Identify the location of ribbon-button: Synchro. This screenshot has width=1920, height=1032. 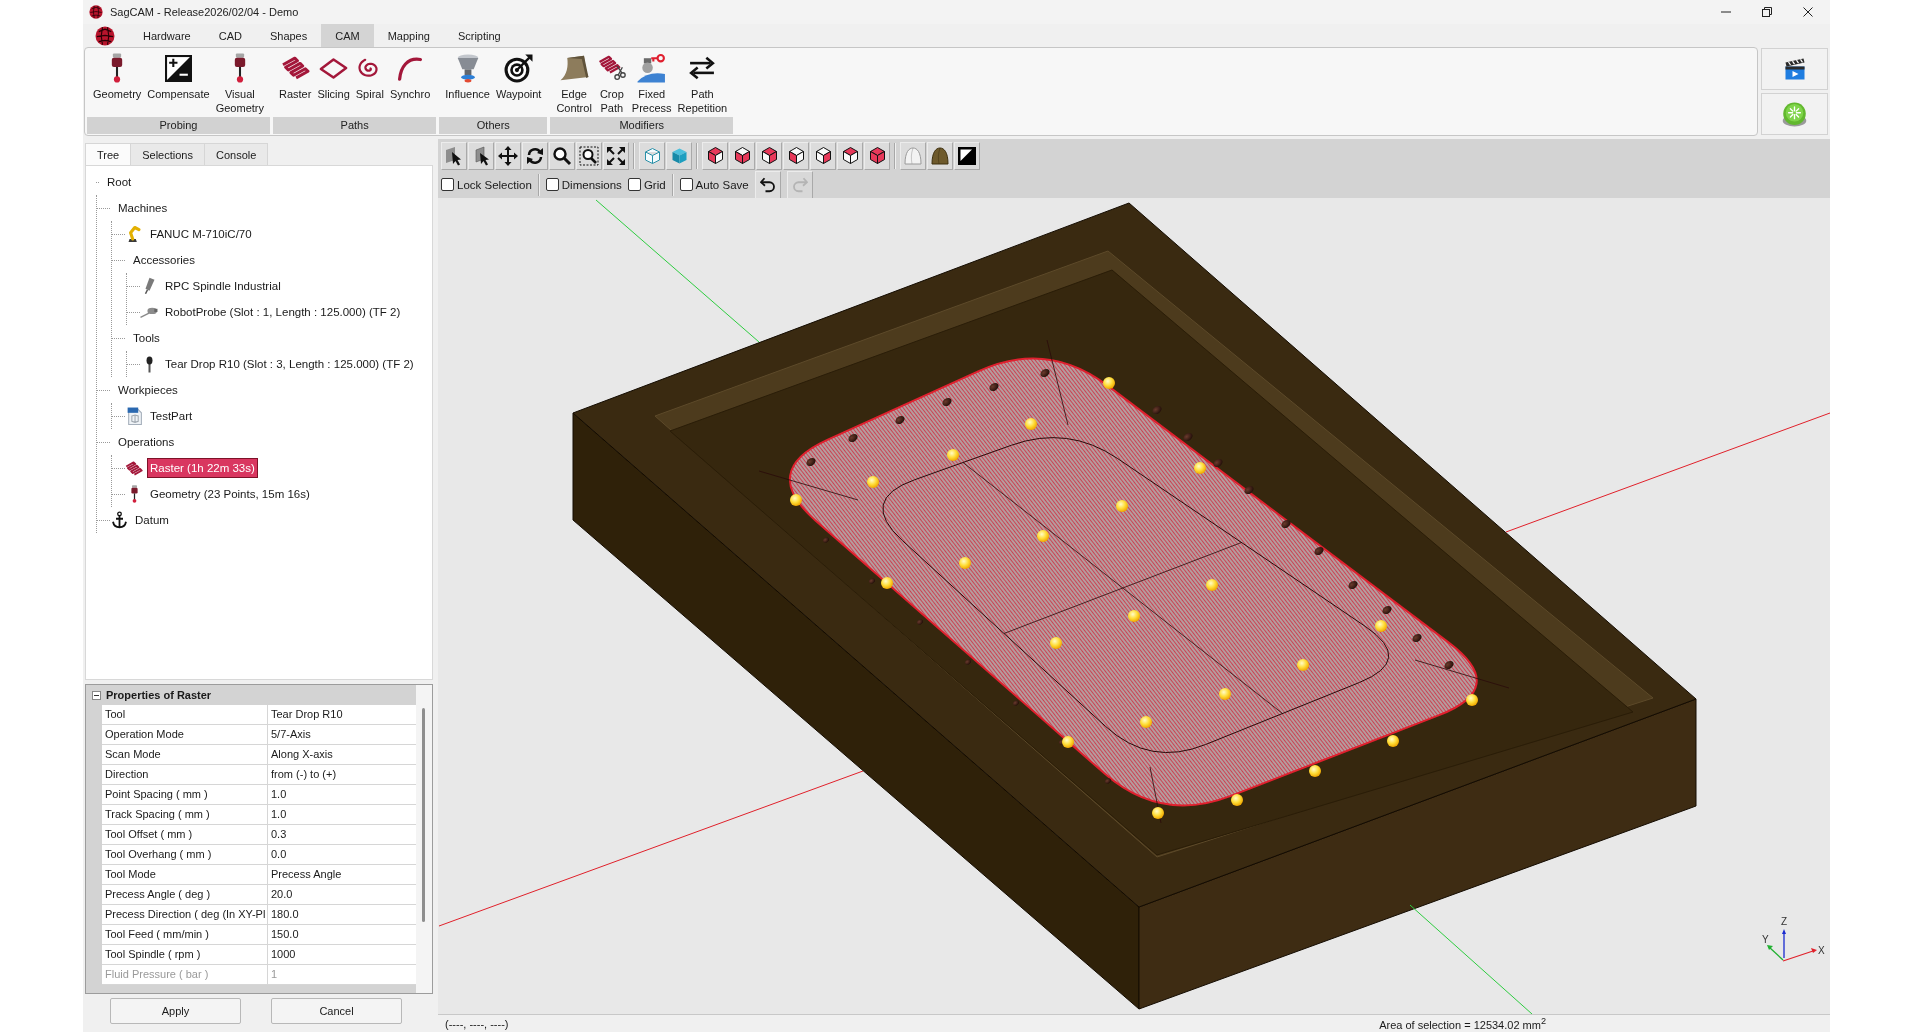
(410, 83).